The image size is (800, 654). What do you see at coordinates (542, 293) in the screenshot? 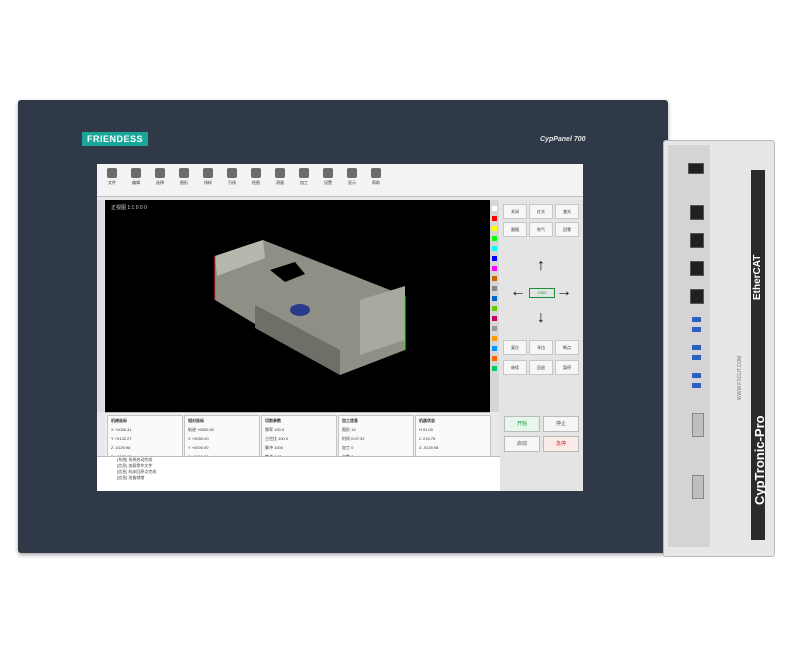
I see `speed-display: 1000` at bounding box center [542, 293].